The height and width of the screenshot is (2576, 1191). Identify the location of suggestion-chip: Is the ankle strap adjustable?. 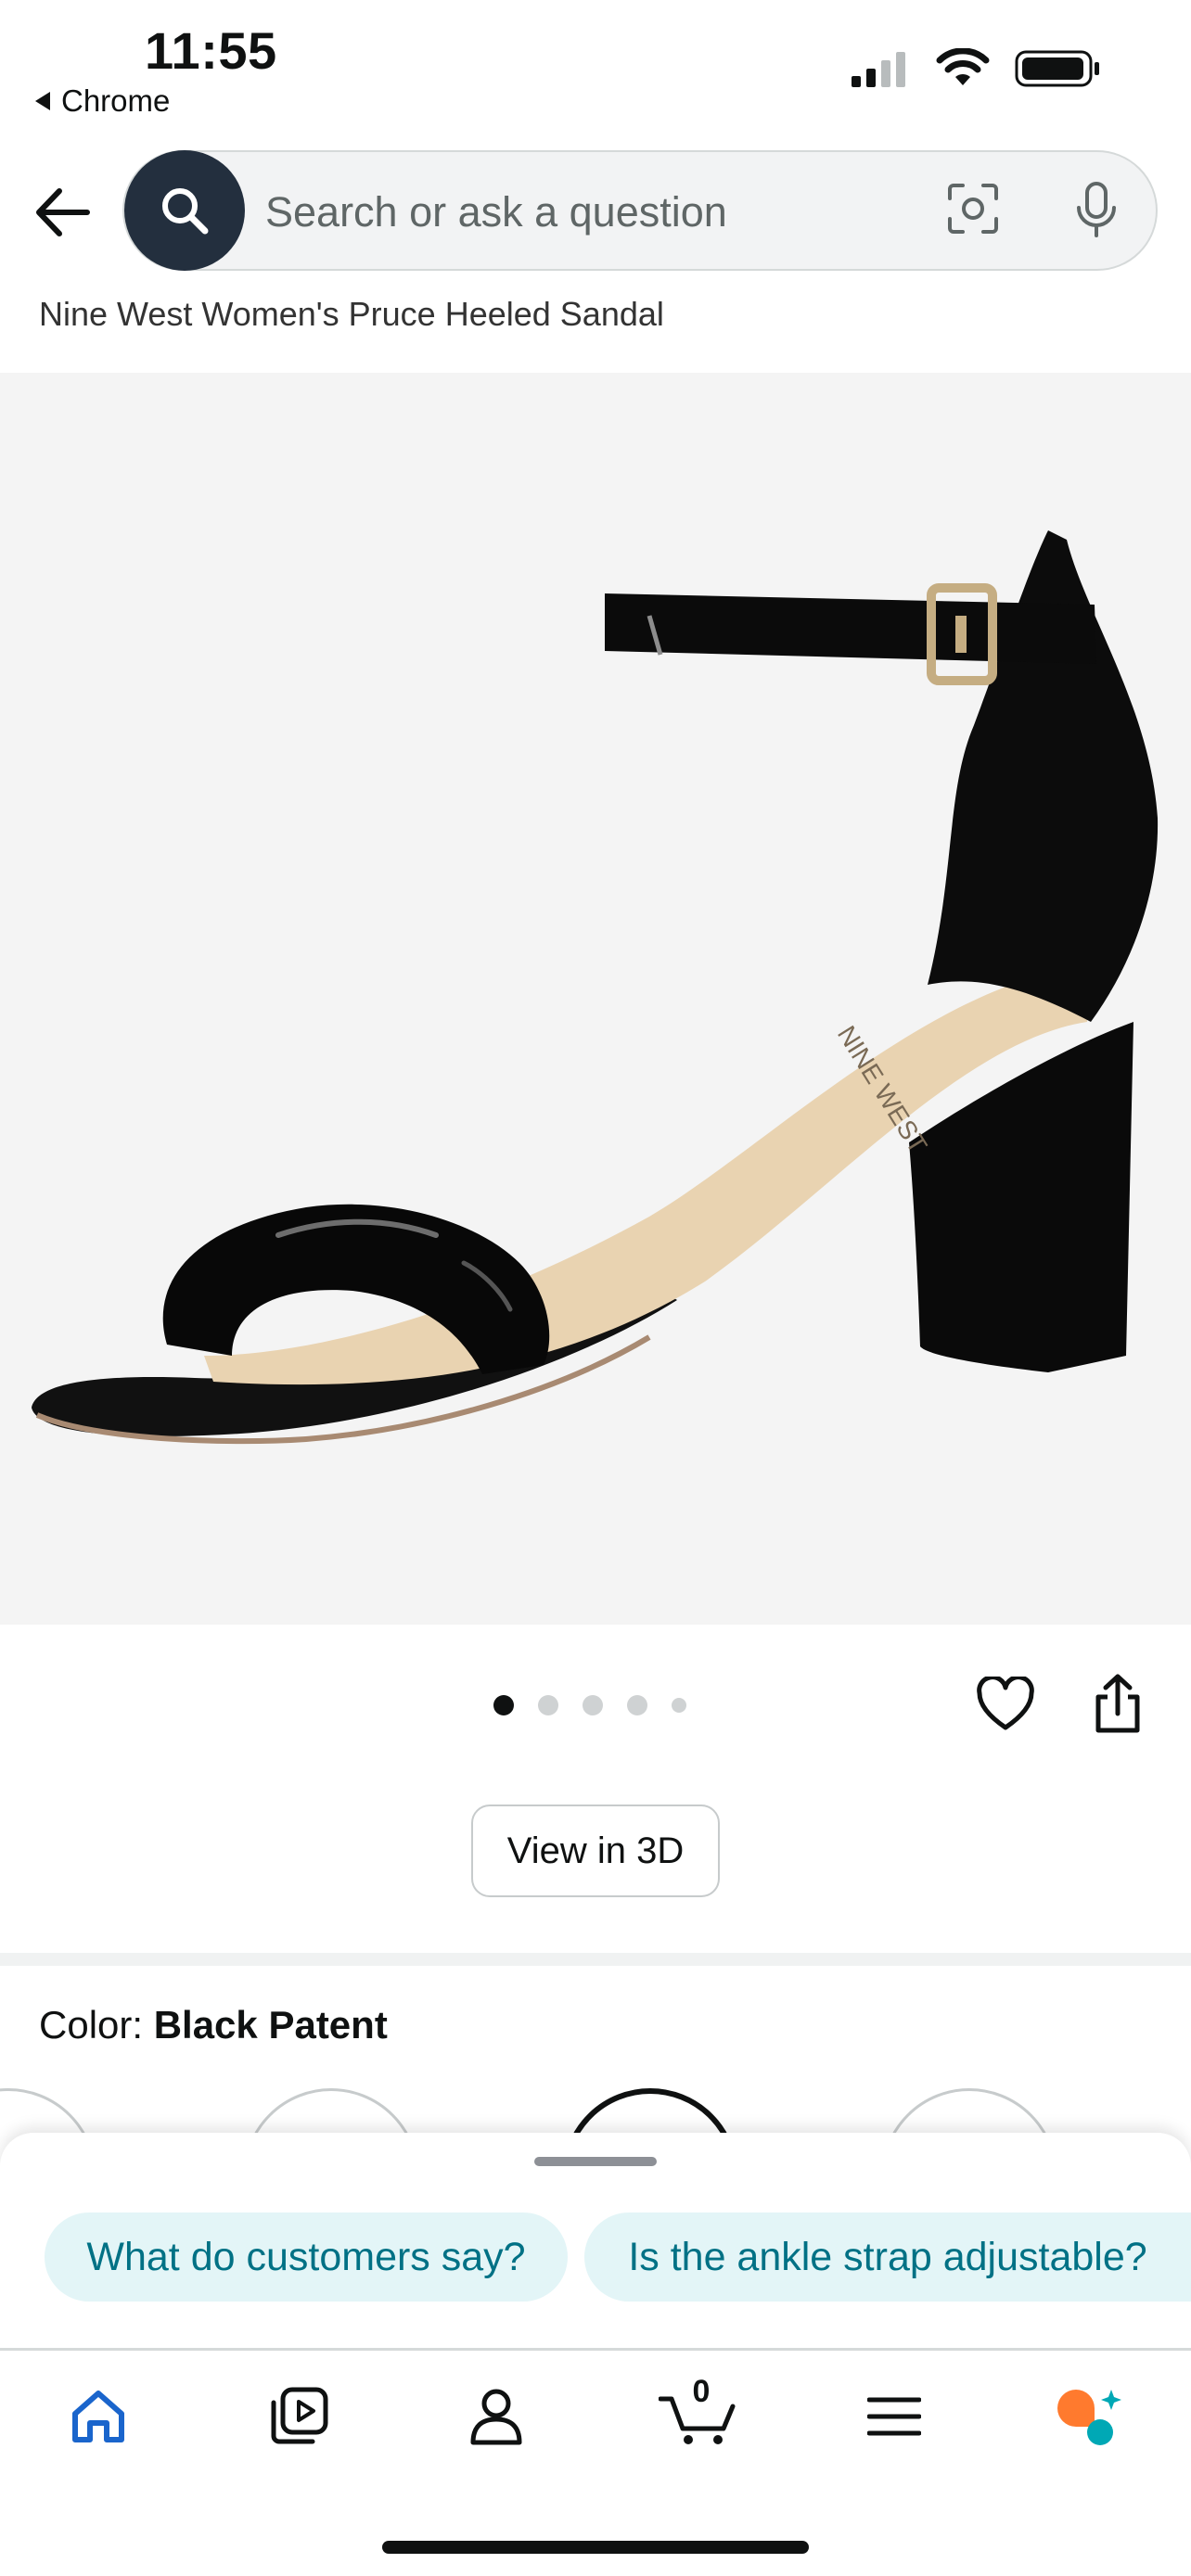
(887, 2258).